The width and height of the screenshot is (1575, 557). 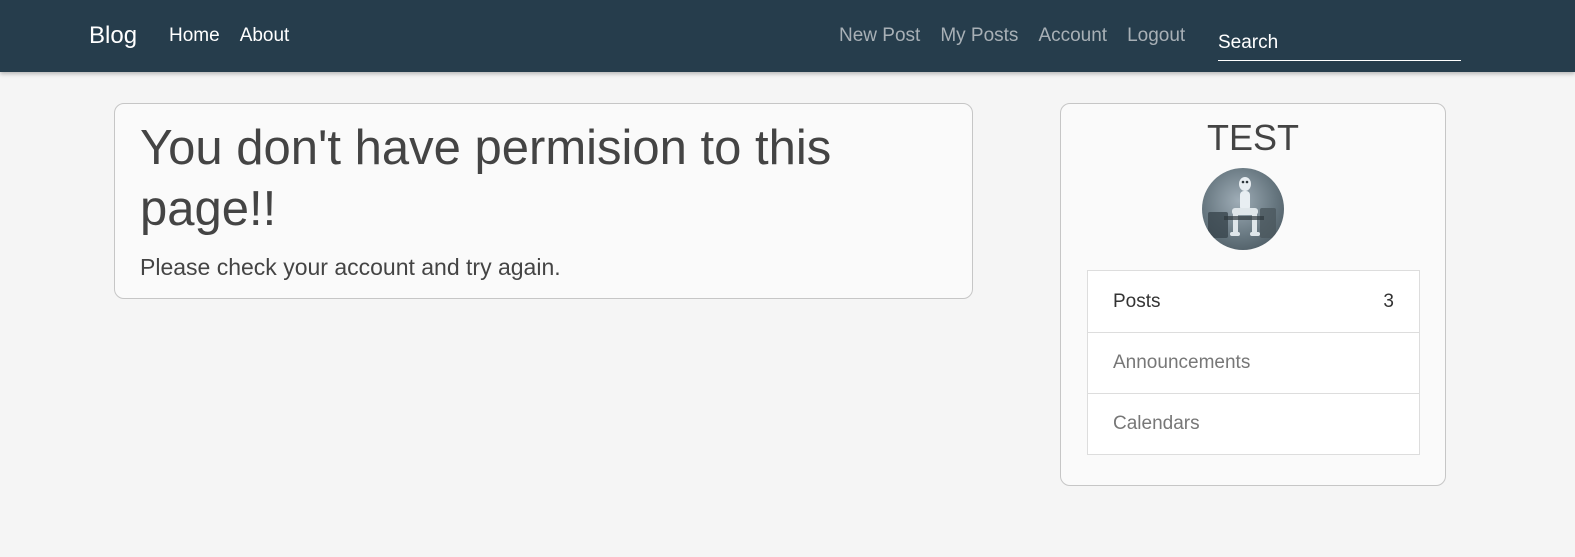 I want to click on sidebar-item-announcements: Announcements, so click(x=1253, y=362).